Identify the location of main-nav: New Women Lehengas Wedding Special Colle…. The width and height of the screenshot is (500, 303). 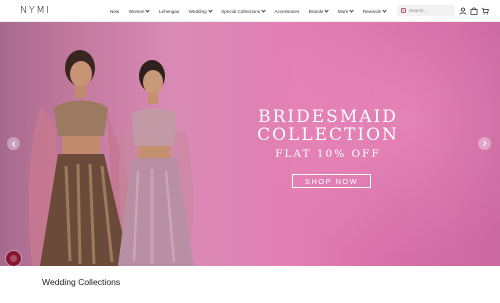
(252, 11).